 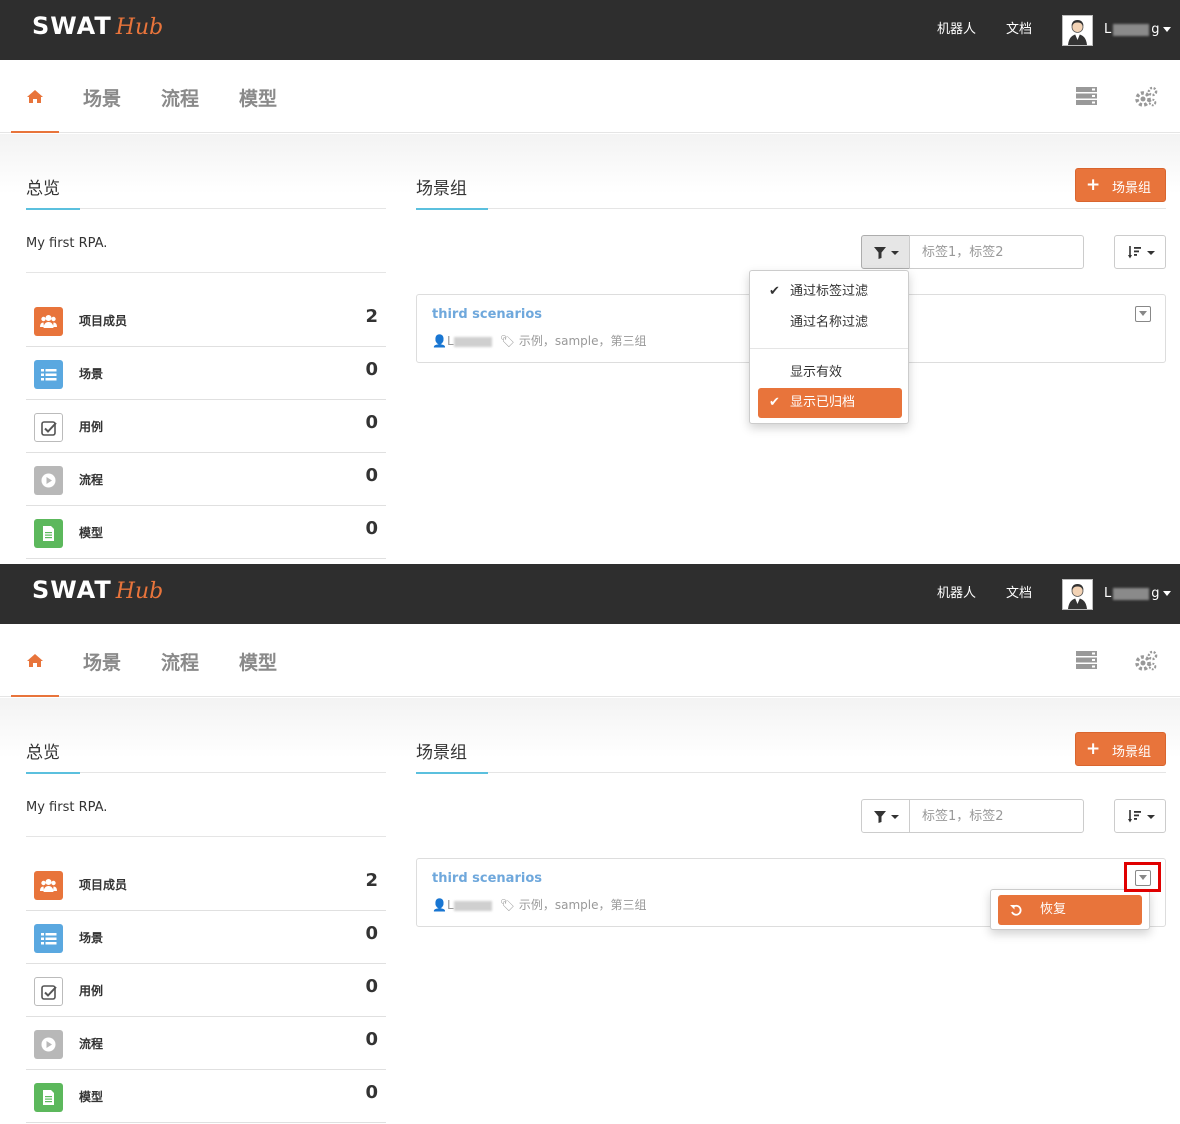 I want to click on top-bar: SWAT Hub 机器人 文档 Lg, so click(x=590, y=30).